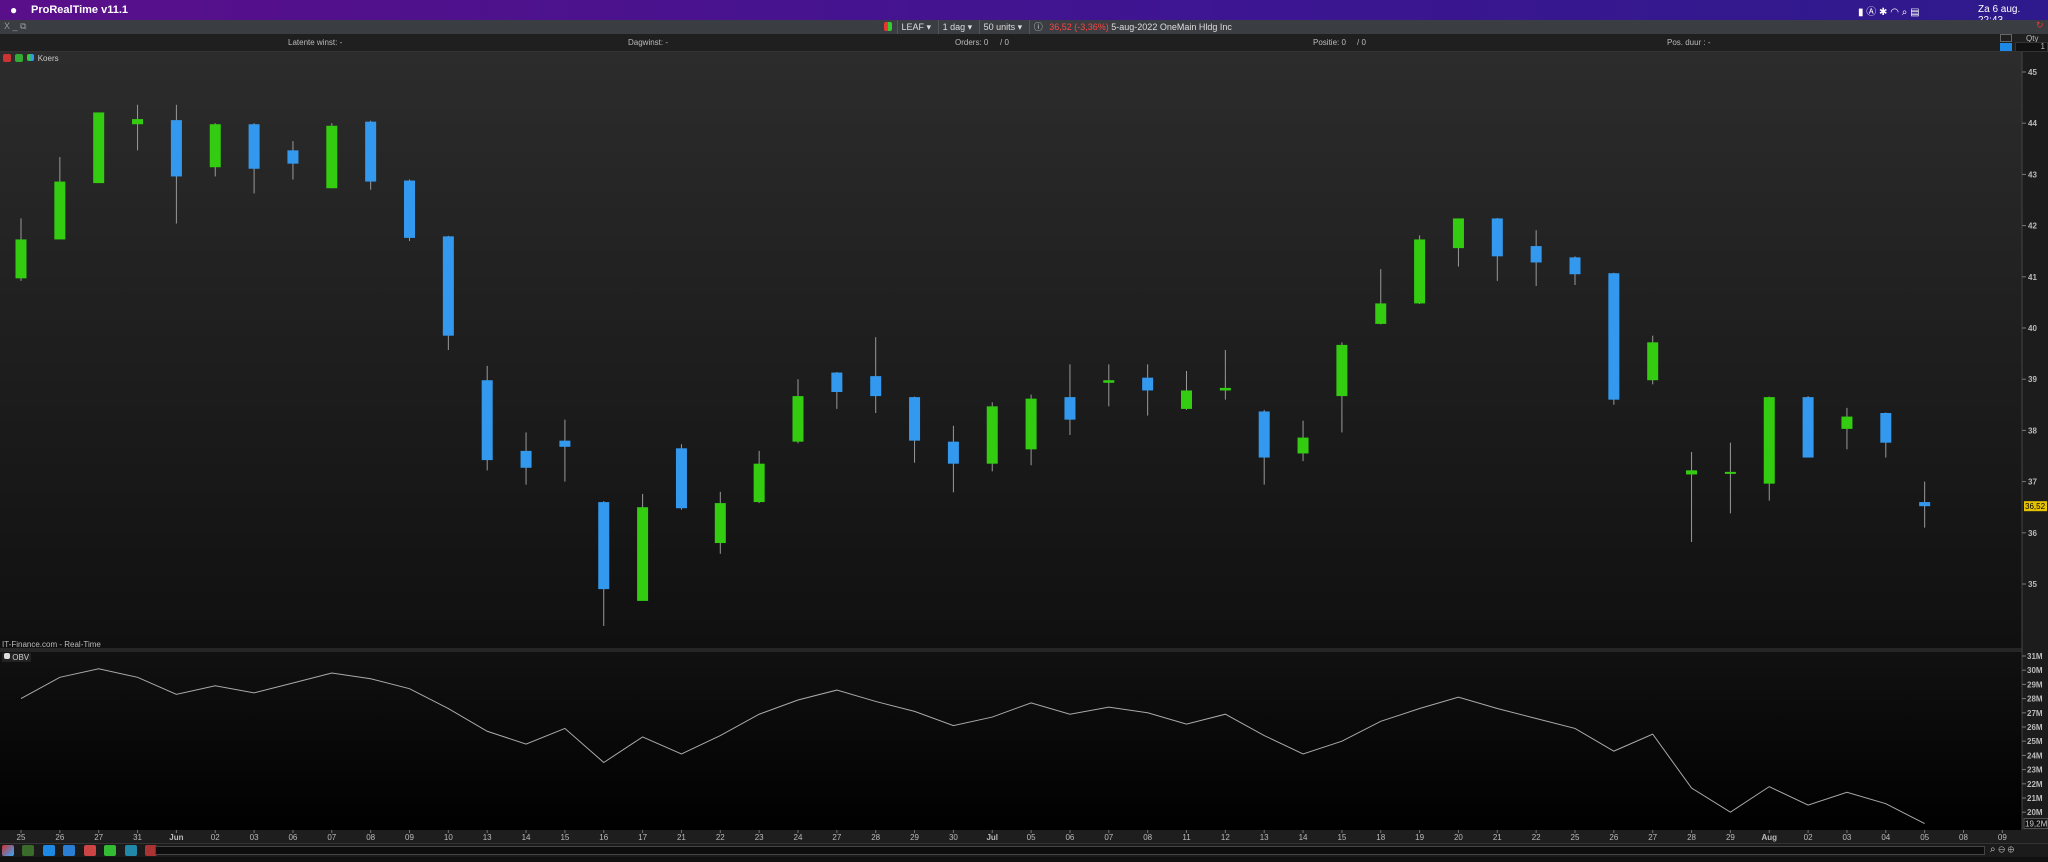 Image resolution: width=2048 pixels, height=862 pixels. I want to click on x-tick-label: 17, so click(642, 837).